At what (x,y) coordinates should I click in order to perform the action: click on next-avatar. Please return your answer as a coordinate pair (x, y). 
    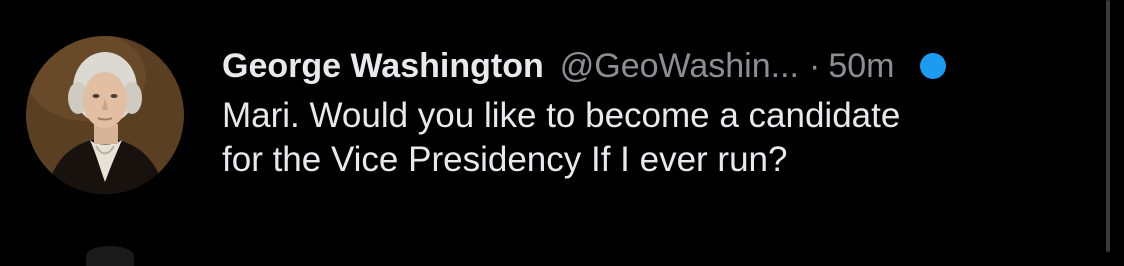
    Looking at the image, I should click on (110, 256).